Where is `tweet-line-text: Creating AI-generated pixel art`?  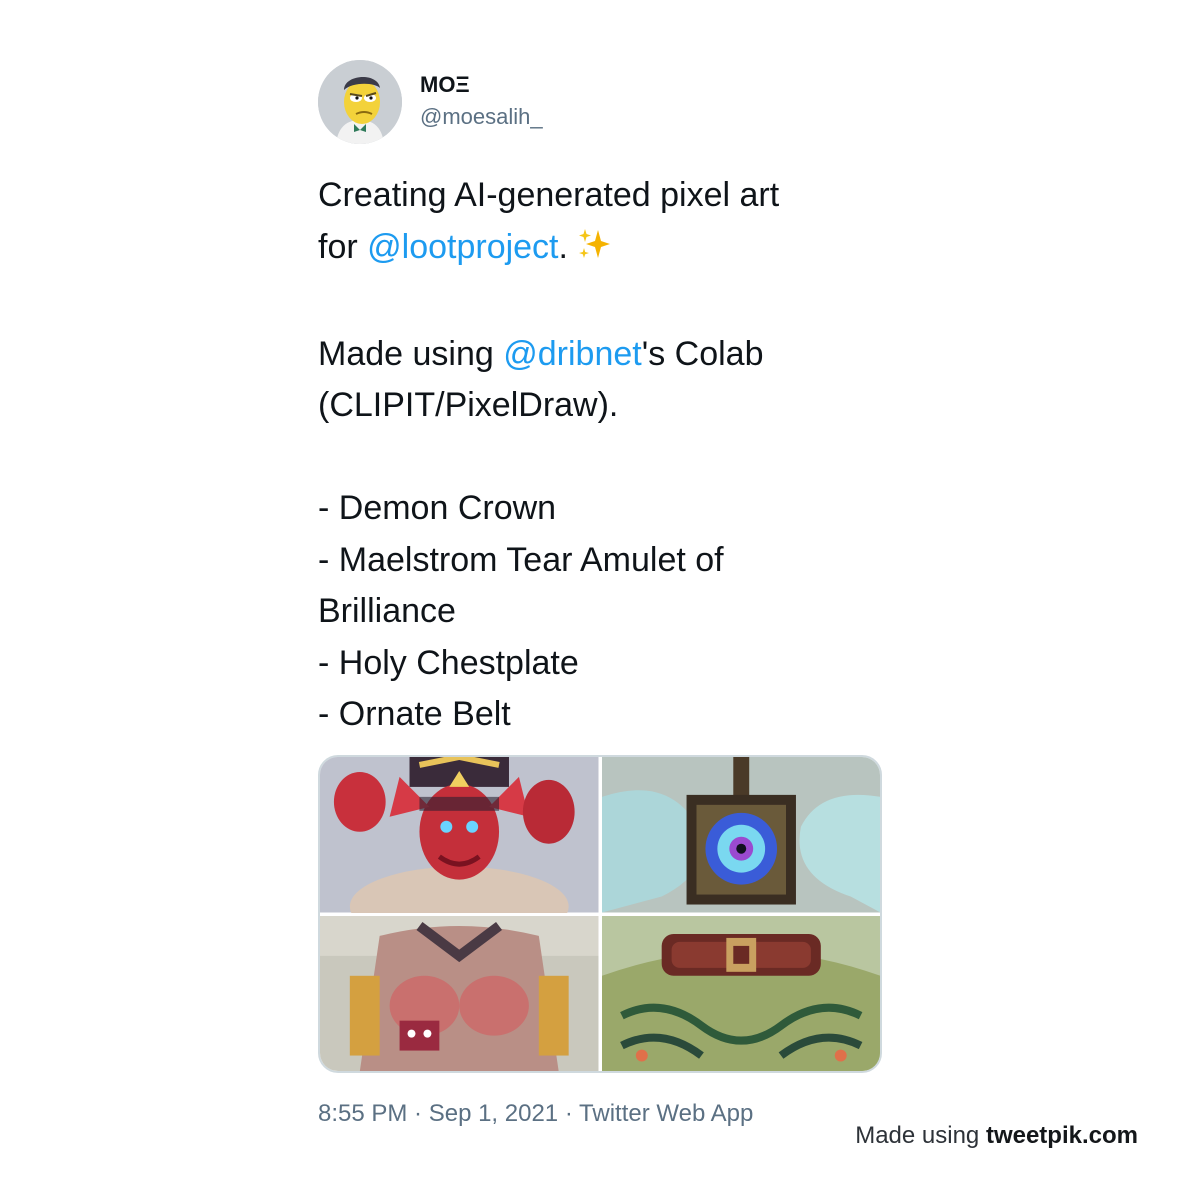
tweet-line-text: Creating AI-generated pixel art is located at coordinates (549, 195).